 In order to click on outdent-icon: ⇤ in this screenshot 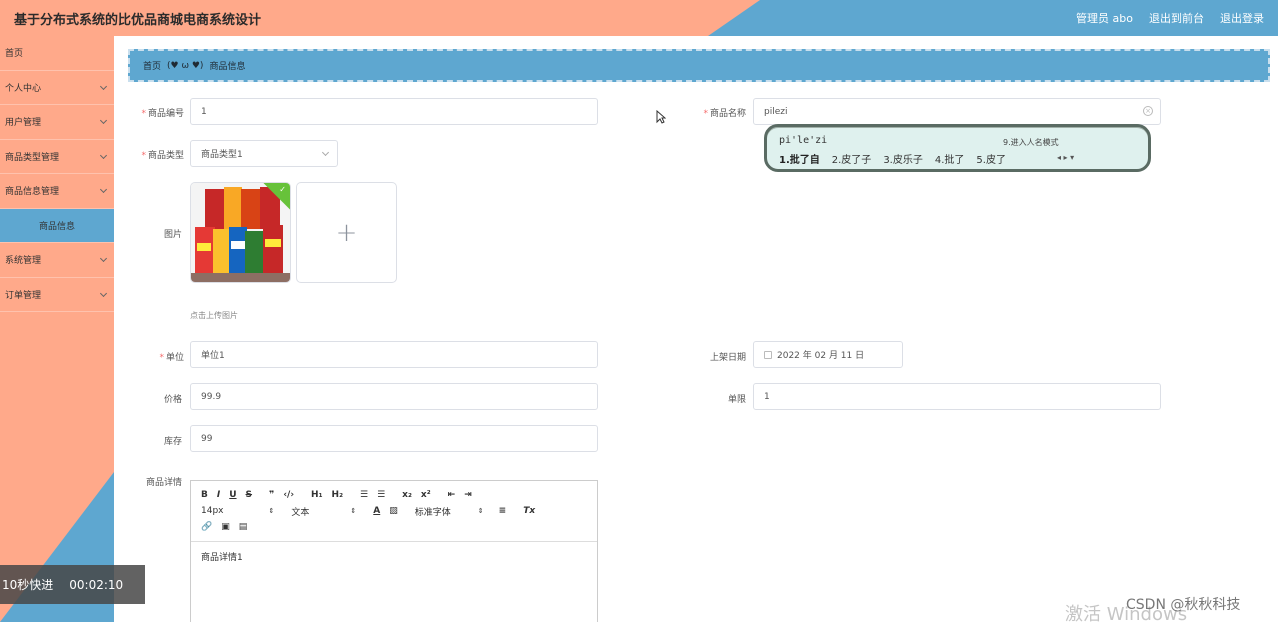, I will do `click(452, 495)`.